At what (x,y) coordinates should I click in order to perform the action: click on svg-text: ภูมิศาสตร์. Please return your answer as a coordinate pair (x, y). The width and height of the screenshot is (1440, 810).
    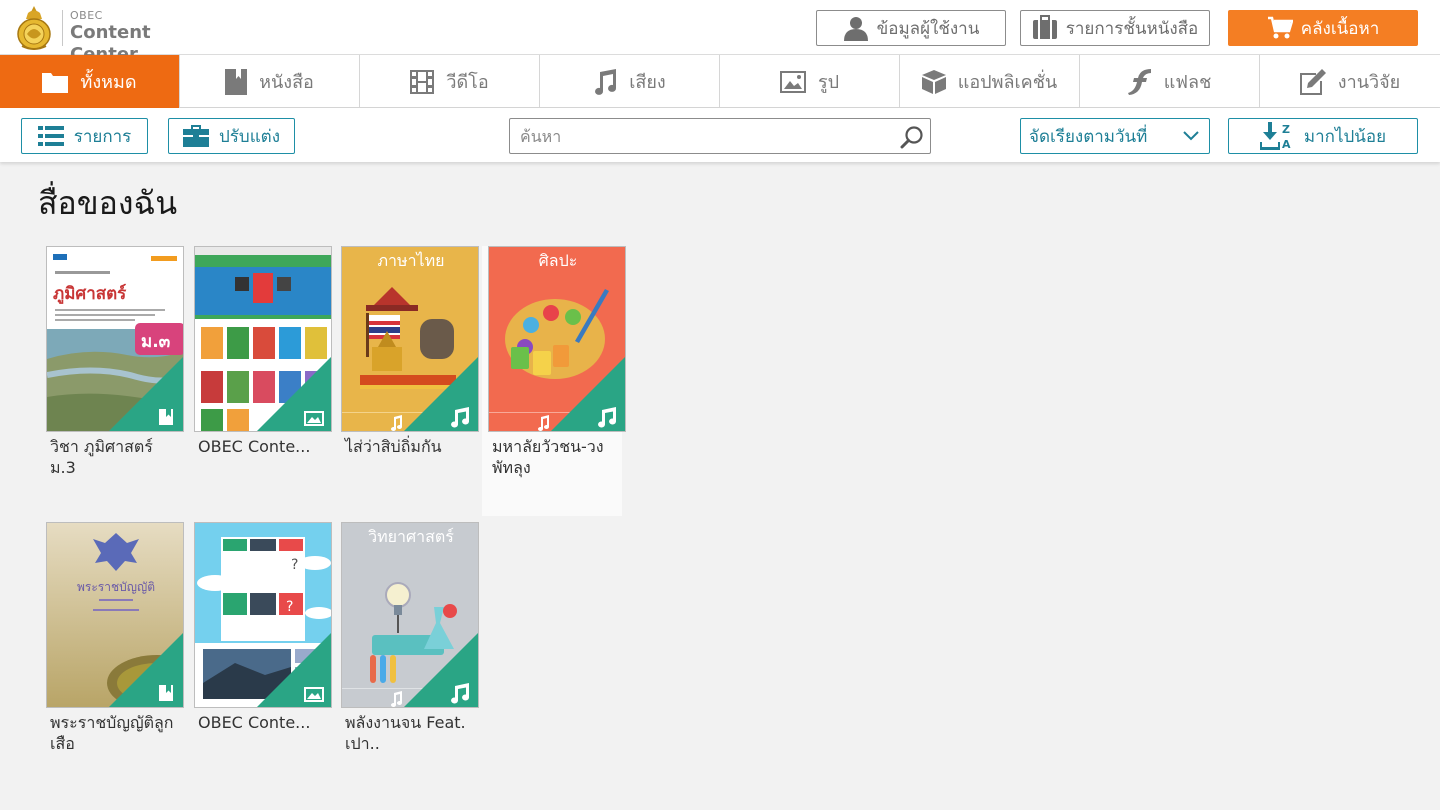
    Looking at the image, I should click on (90, 294).